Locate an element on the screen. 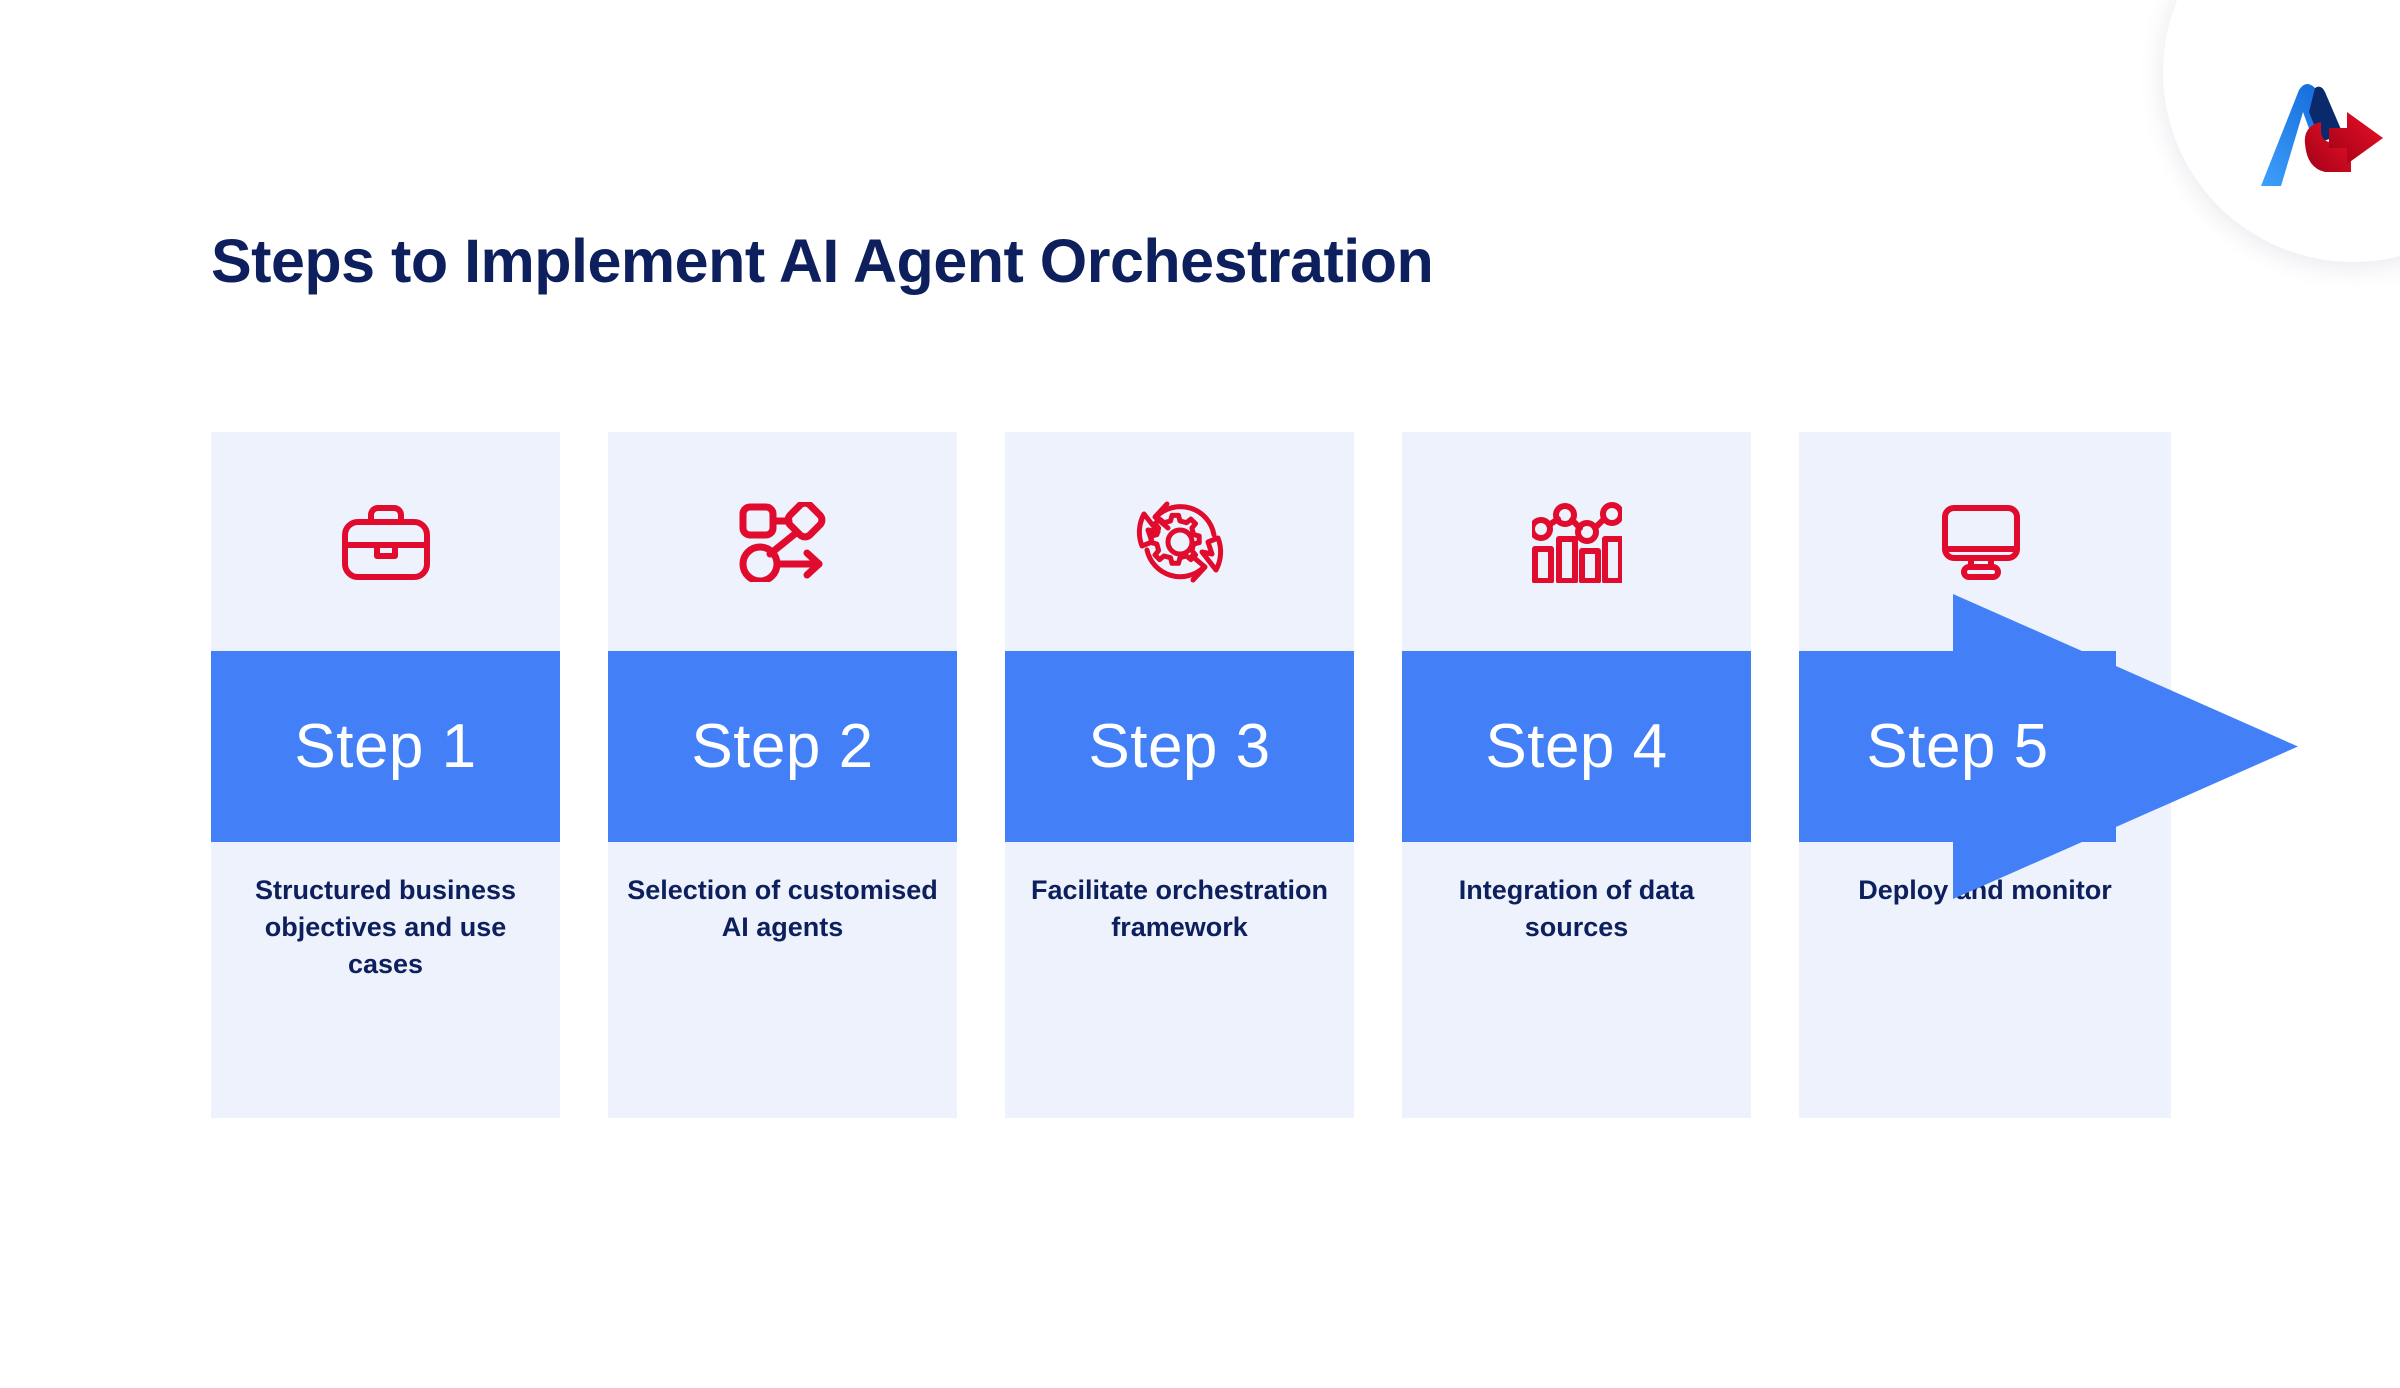 This screenshot has width=2400, height=1388. step-caption-3: Facilitate orchestration framework is located at coordinates (1179, 908).